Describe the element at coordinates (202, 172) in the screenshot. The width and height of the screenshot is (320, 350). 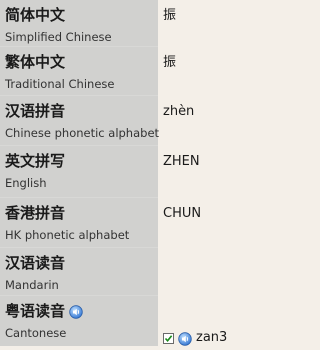
I see `value-cell: ZHEN` at that location.